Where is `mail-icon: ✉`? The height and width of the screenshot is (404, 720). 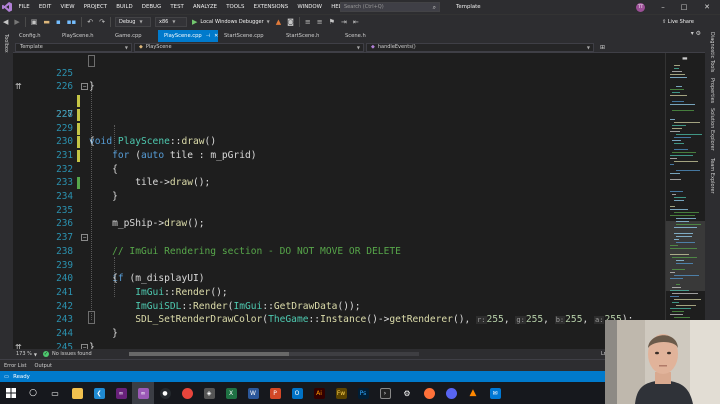 mail-icon: ✉ is located at coordinates (495, 393).